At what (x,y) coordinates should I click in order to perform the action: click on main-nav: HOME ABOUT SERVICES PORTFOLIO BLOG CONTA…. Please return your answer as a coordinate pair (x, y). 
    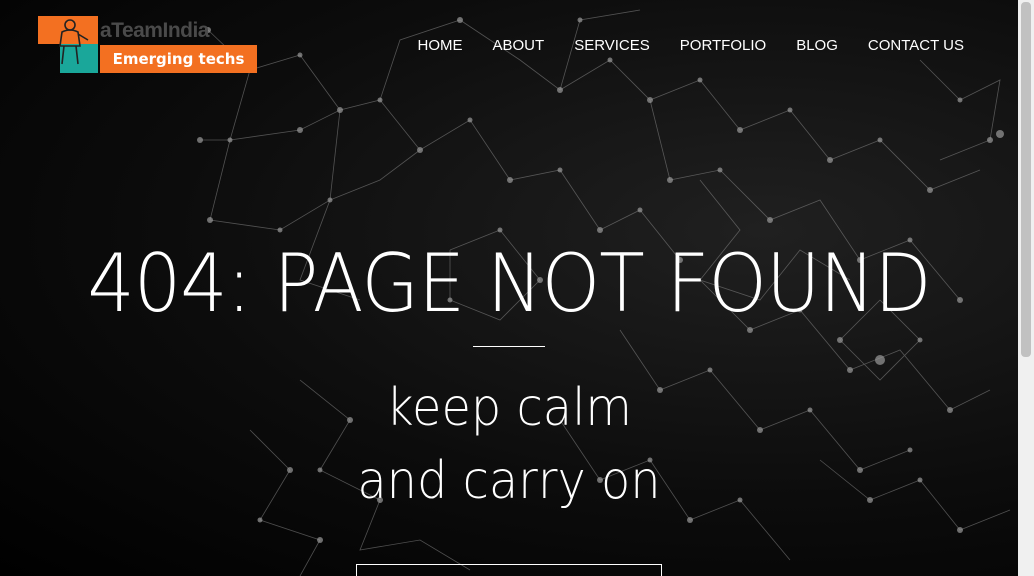
    Looking at the image, I should click on (676, 46).